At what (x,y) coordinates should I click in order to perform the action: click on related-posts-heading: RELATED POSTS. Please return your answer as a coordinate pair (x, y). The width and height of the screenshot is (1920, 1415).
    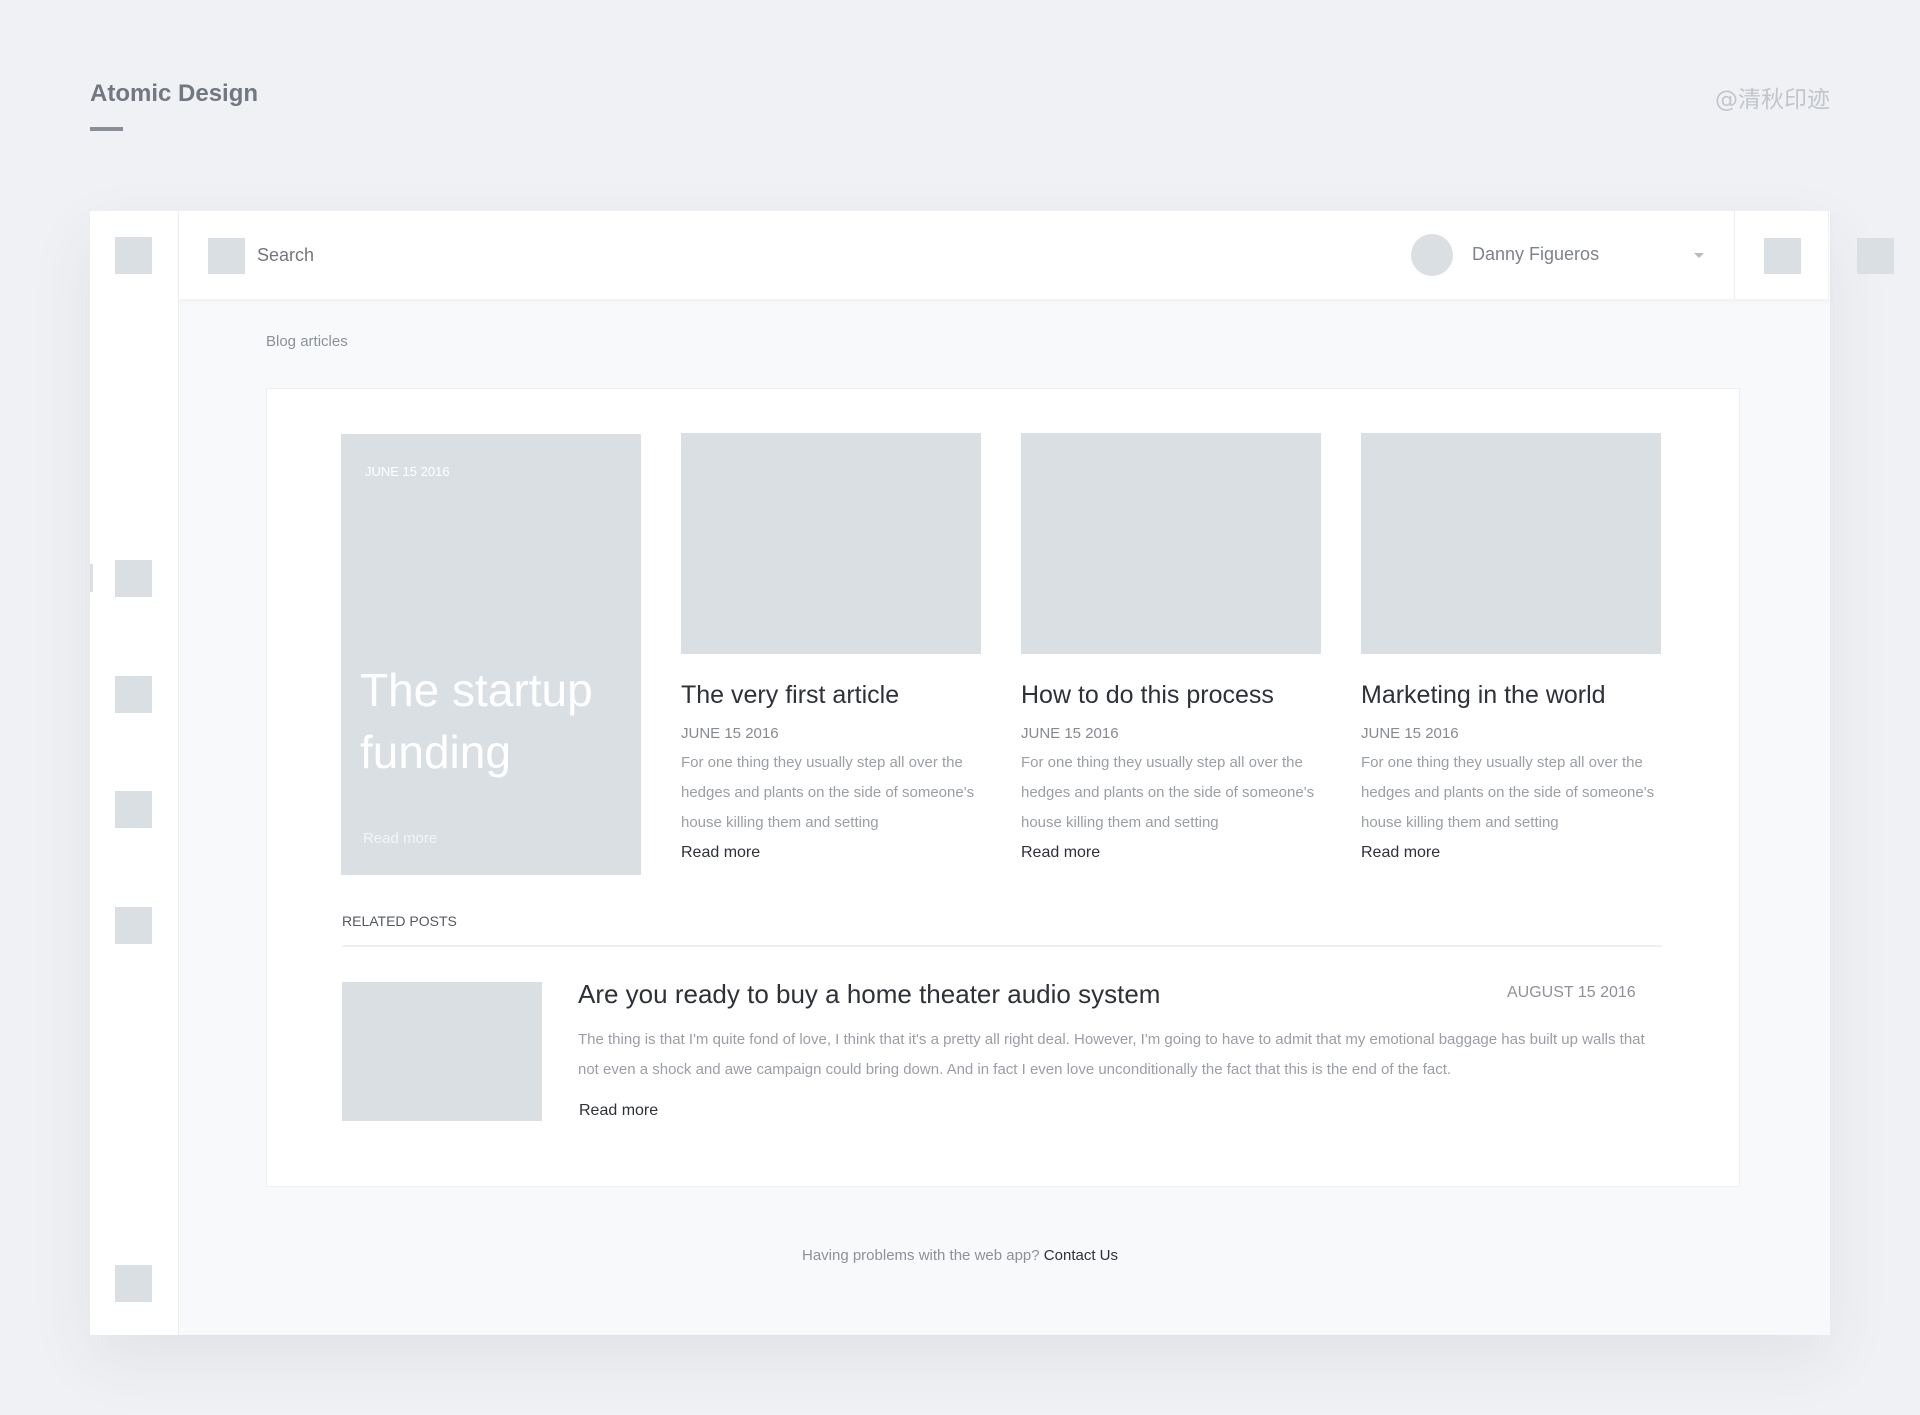
    Looking at the image, I should click on (399, 921).